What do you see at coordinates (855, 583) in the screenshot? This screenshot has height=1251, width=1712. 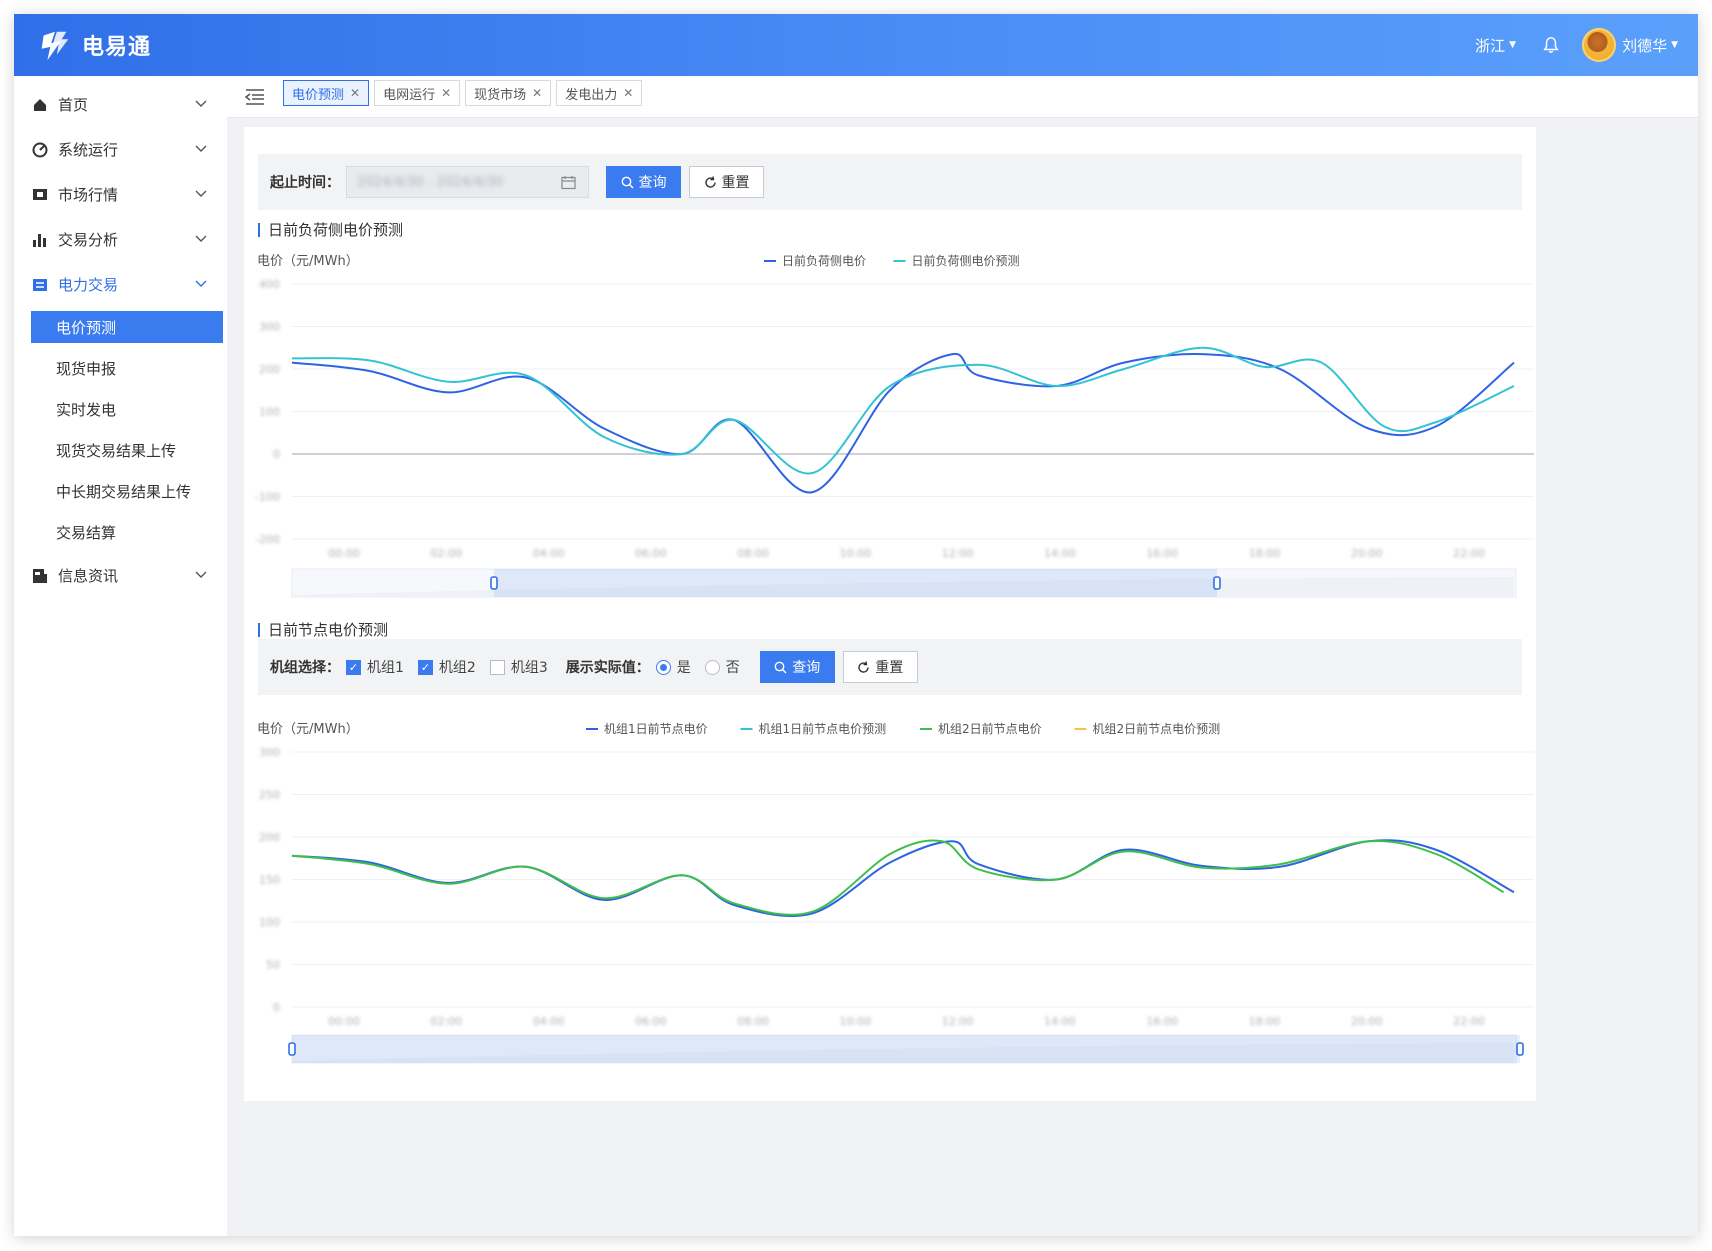 I see `zoom-slider-window` at bounding box center [855, 583].